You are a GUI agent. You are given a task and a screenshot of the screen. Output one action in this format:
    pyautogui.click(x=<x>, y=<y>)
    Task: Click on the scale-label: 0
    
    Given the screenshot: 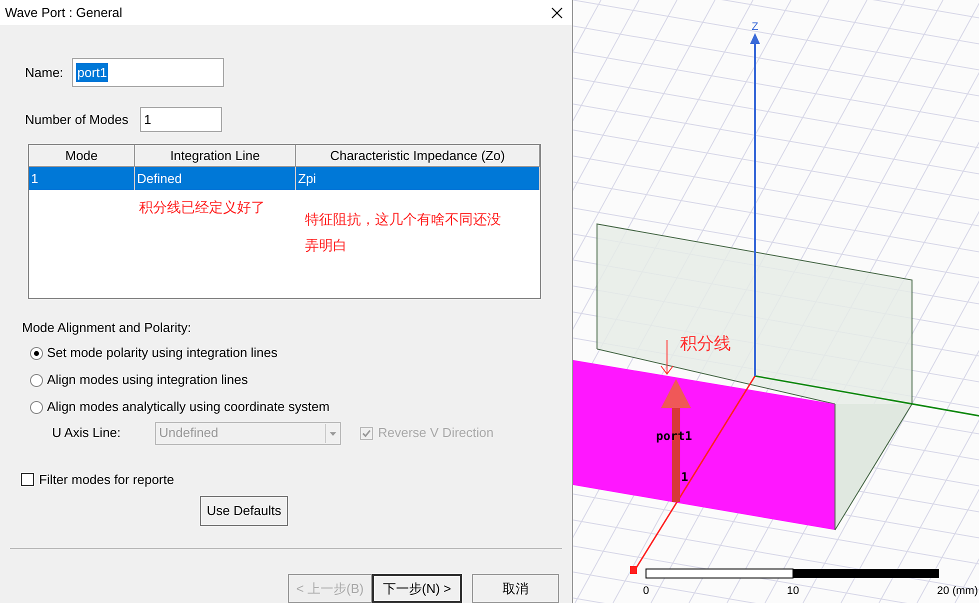 What is the action you would take?
    pyautogui.click(x=646, y=591)
    